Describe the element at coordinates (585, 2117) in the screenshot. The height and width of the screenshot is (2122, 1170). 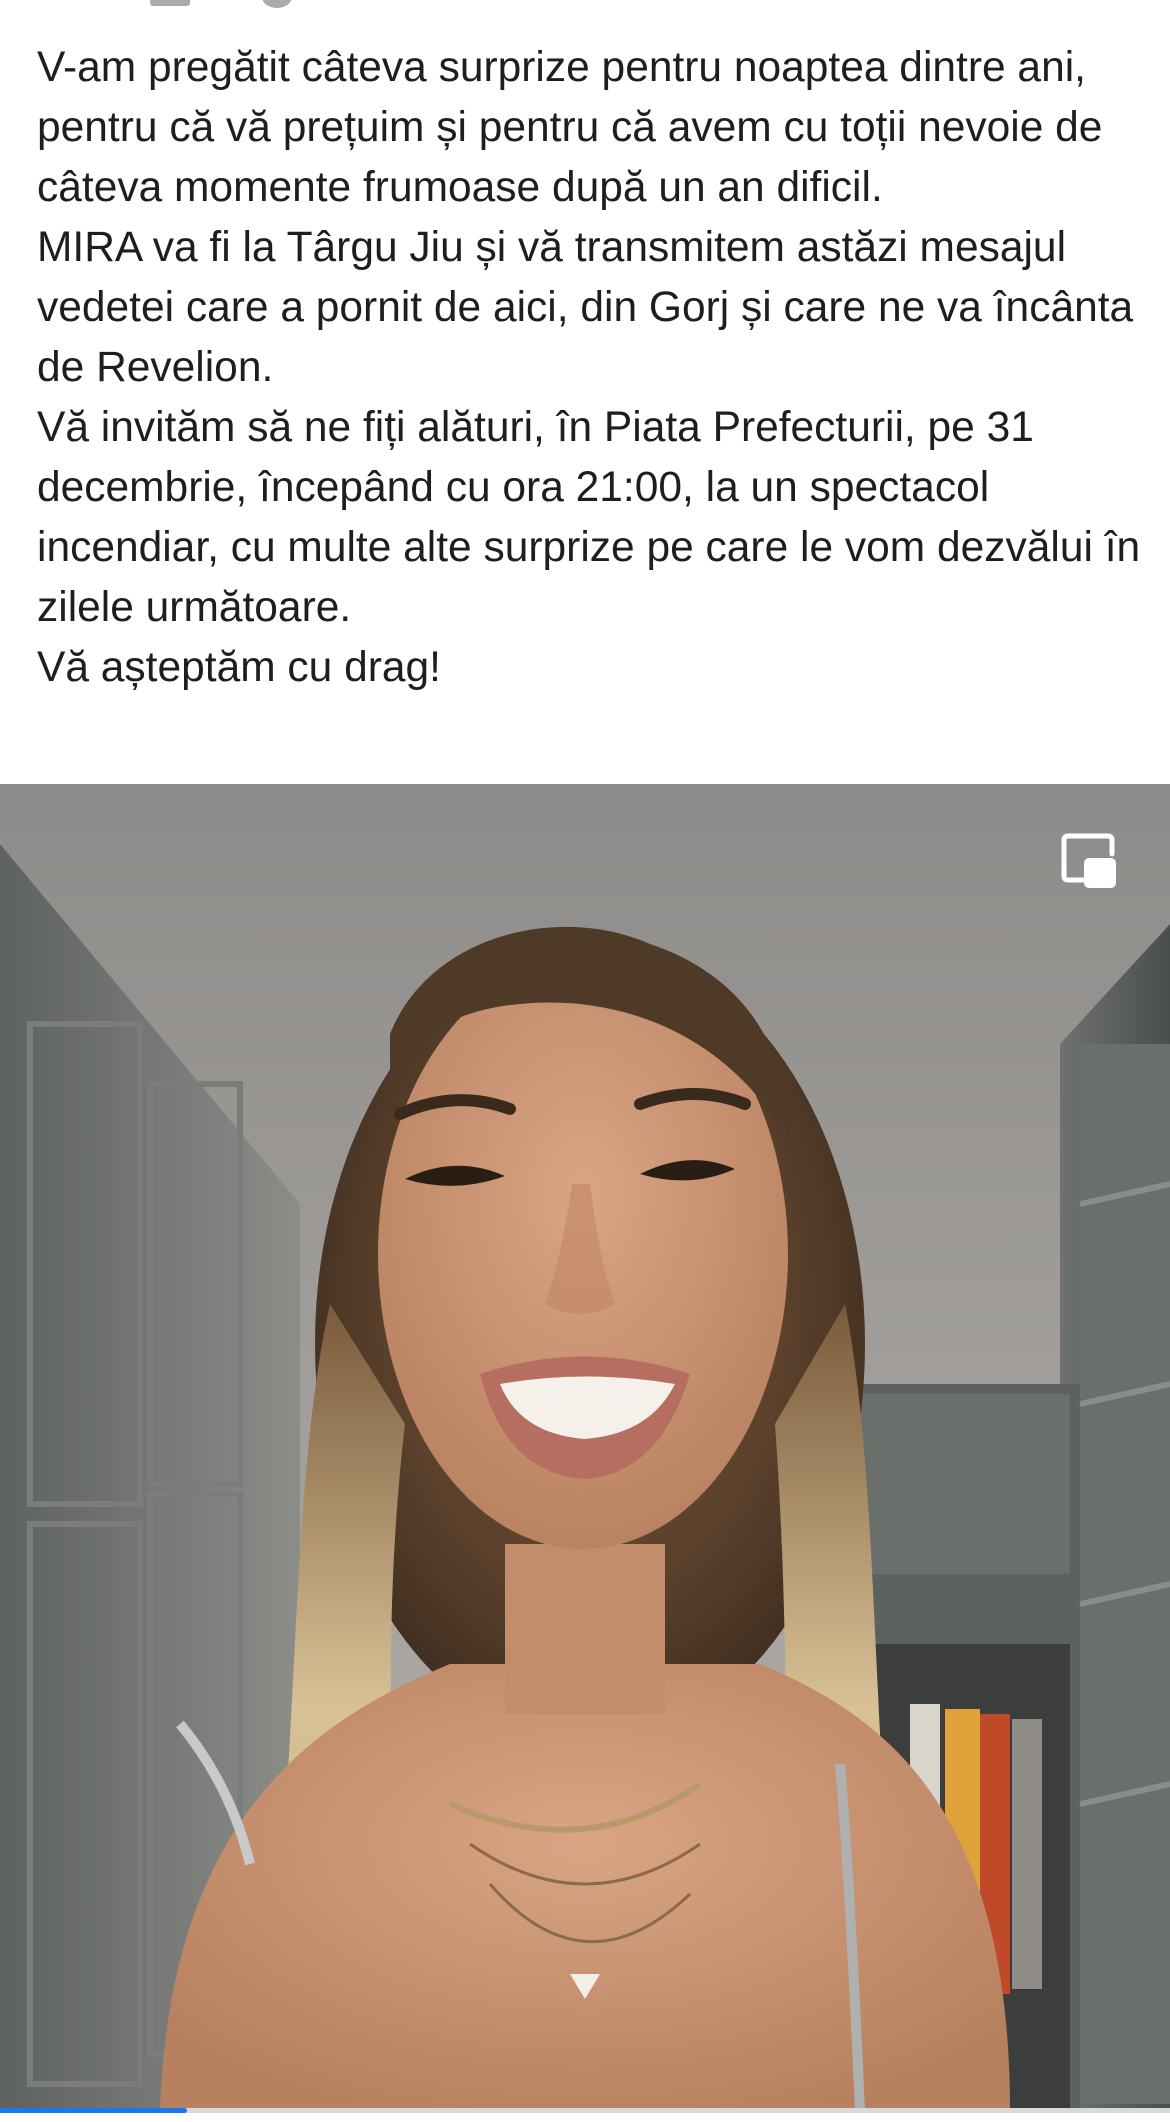
I see `bottom-strip` at that location.